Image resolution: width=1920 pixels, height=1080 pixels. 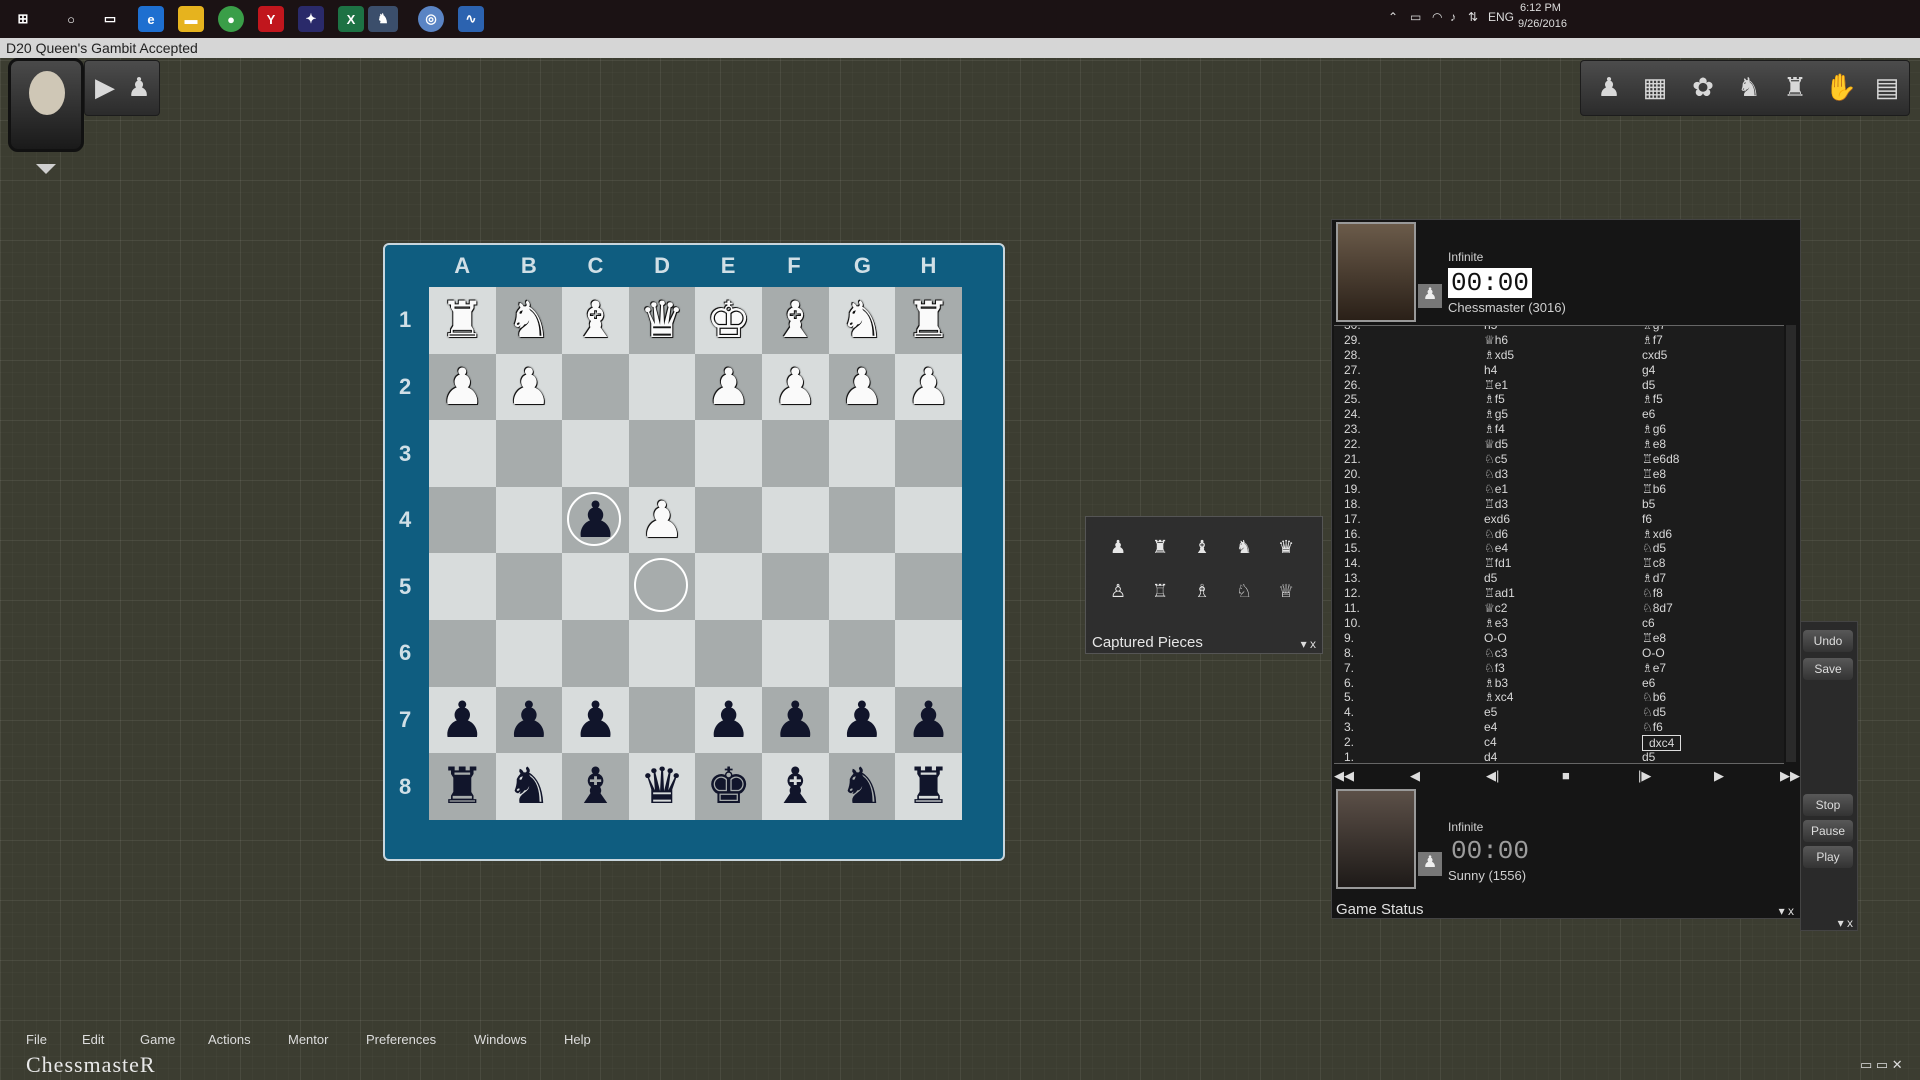 What do you see at coordinates (1344, 776) in the screenshot?
I see `first-move-icon: ◀◀` at bounding box center [1344, 776].